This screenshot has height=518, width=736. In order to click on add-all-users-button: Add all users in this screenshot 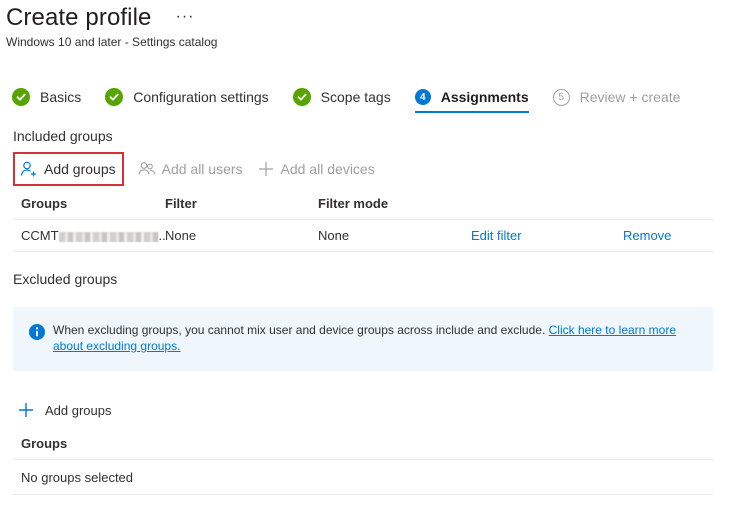, I will do `click(190, 169)`.